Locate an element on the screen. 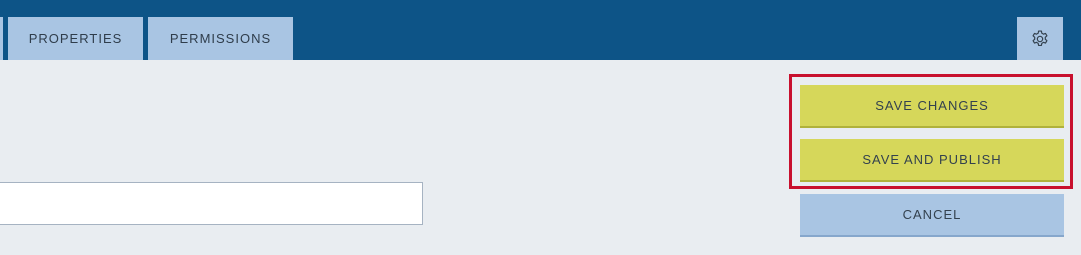 The width and height of the screenshot is (1081, 255). tab-permissions-label: PERMISSIONS is located at coordinates (220, 38).